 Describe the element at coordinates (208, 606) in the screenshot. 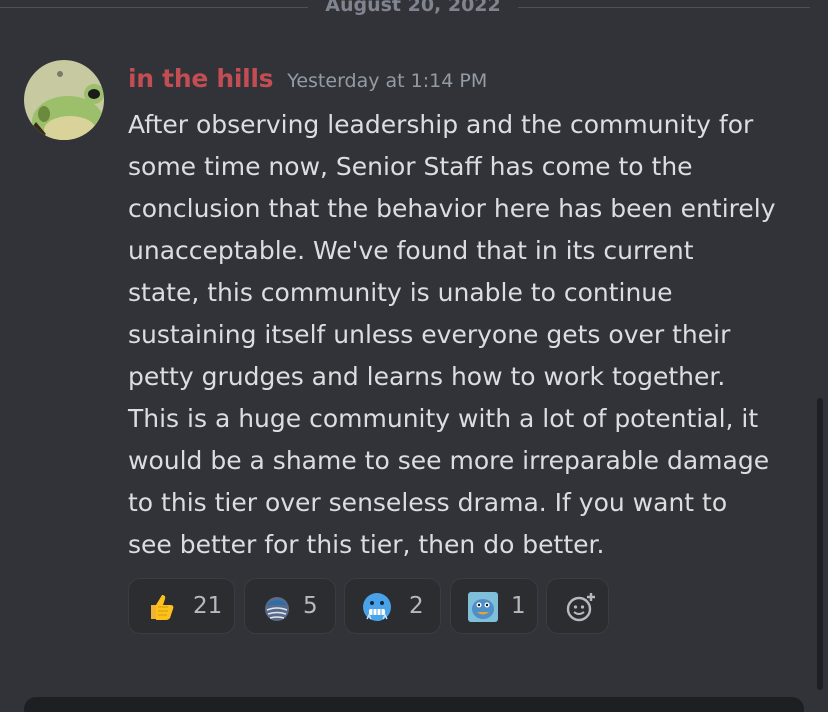

I see `reaction-count: 21` at that location.